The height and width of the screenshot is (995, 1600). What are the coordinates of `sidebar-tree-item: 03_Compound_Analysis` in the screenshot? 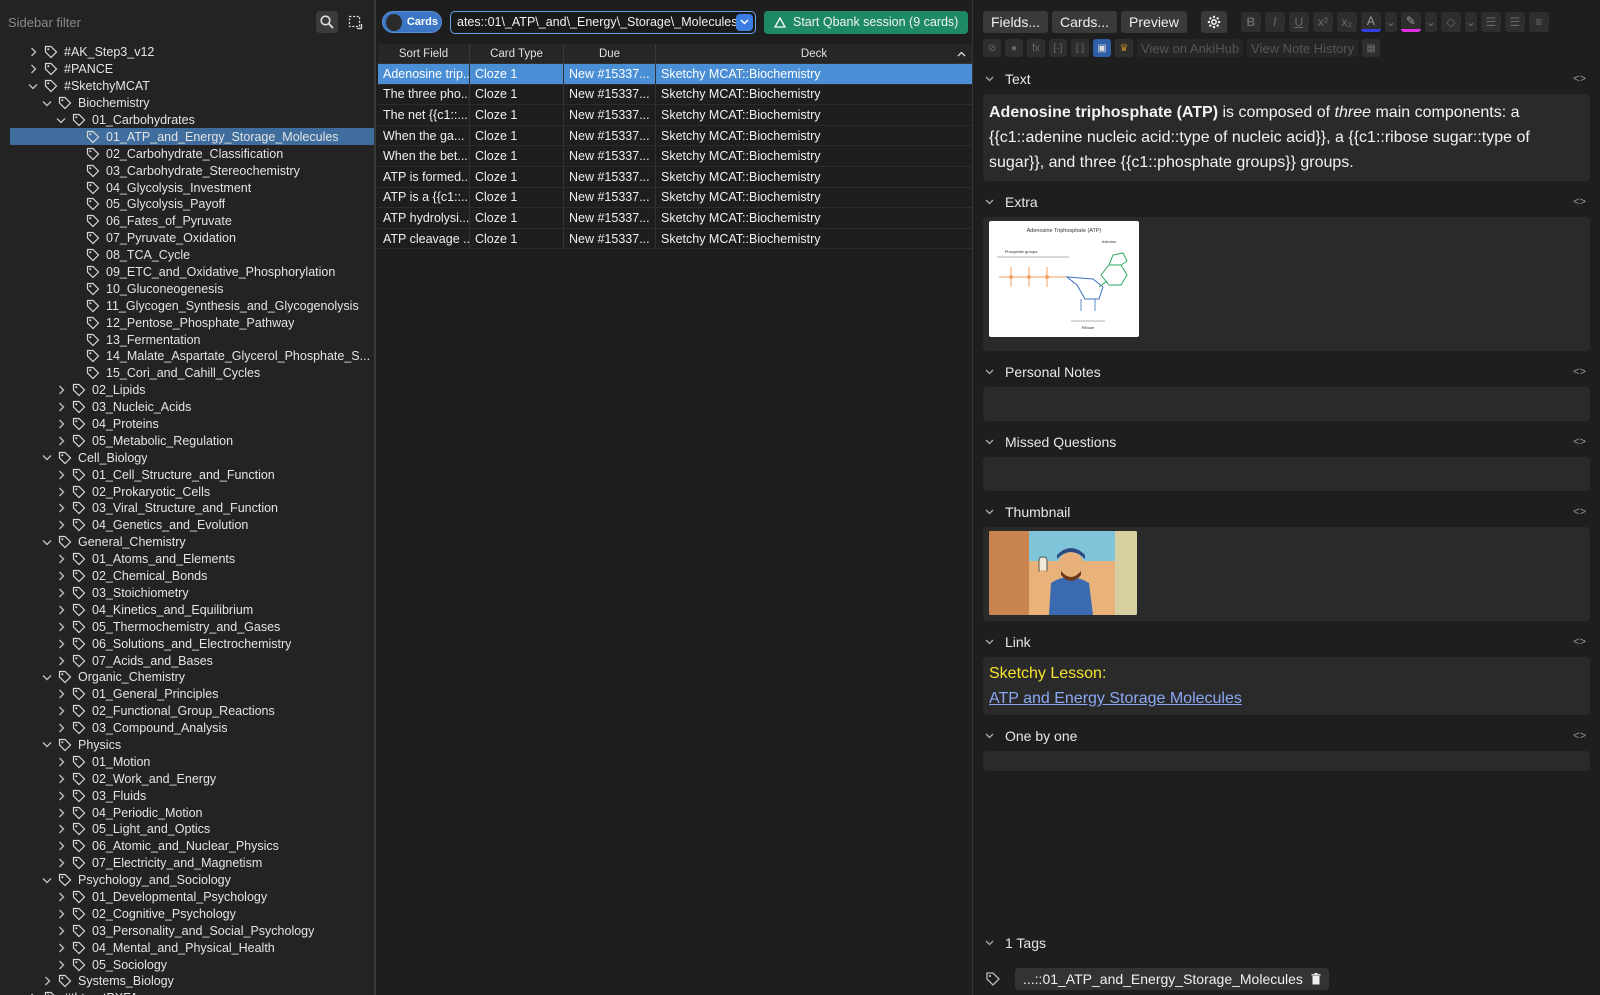 It's located at (187, 728).